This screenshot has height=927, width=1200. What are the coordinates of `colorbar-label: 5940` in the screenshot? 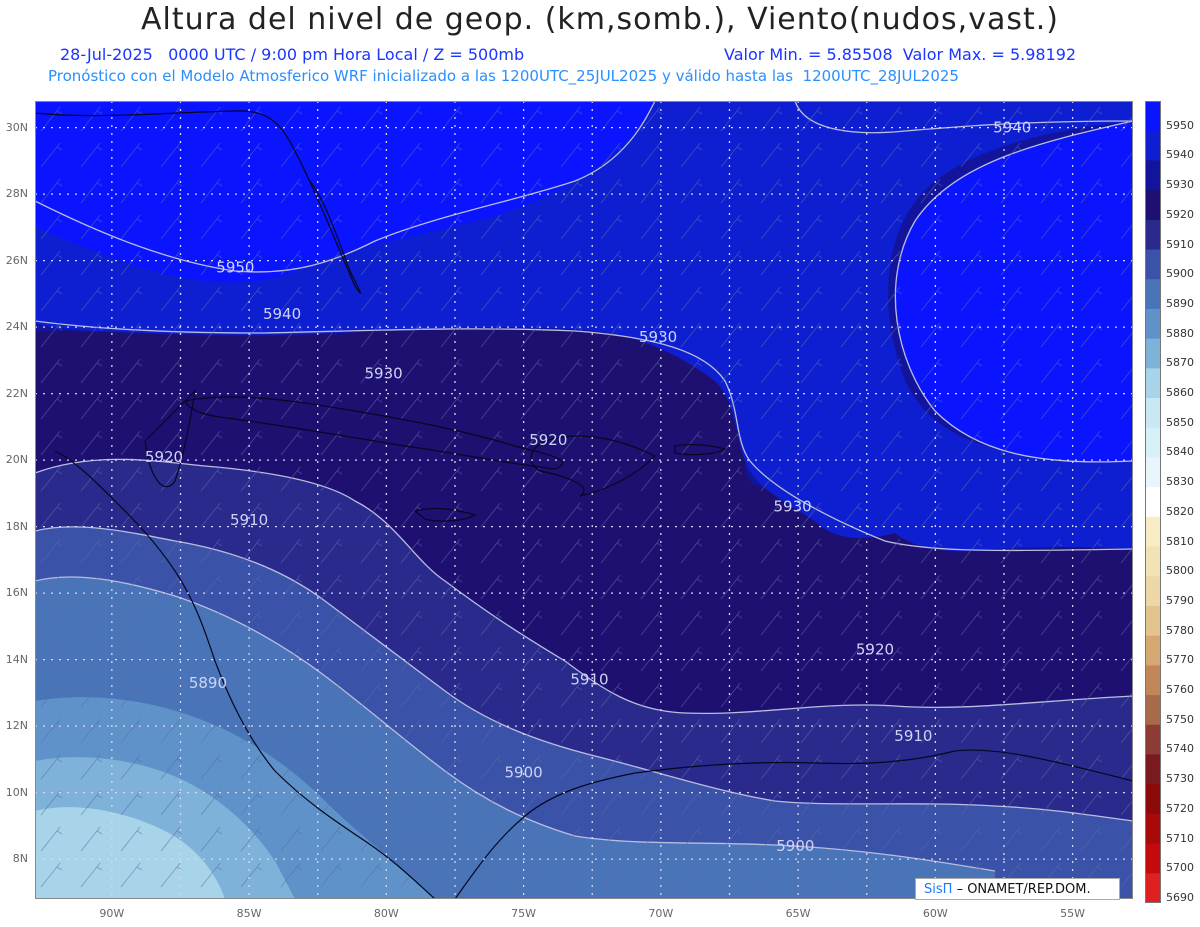 It's located at (1180, 155).